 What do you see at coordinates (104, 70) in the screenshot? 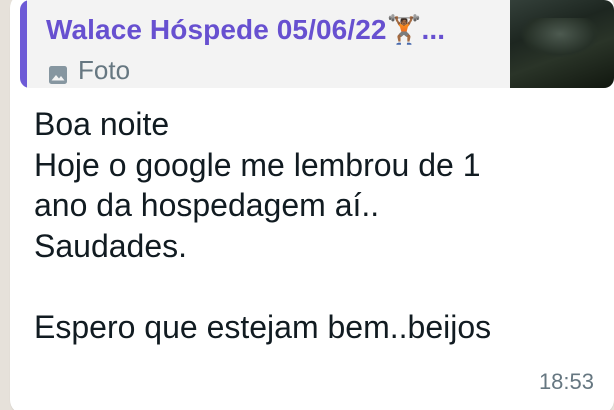
I see `quoted-type-label: Foto` at bounding box center [104, 70].